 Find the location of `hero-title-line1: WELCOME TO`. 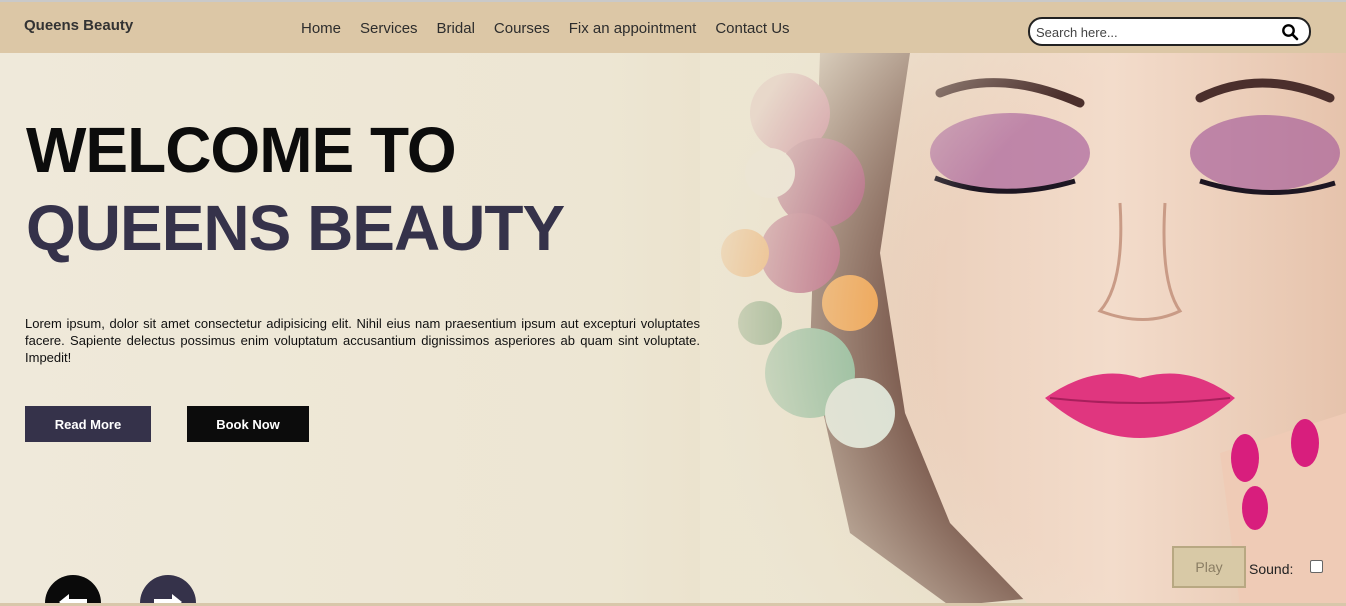

hero-title-line1: WELCOME TO is located at coordinates (241, 150).